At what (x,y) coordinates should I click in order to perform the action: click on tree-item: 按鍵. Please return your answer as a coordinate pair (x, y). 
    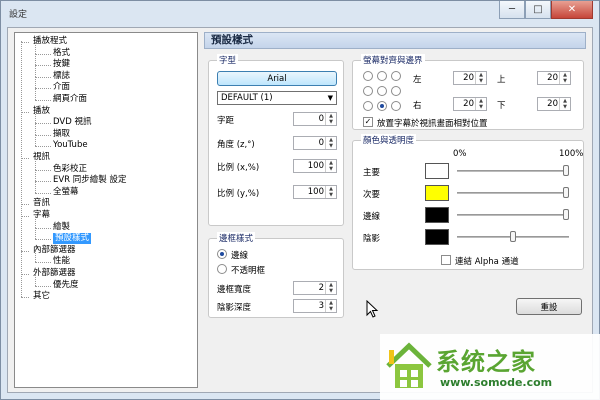
    Looking at the image, I should click on (61, 64).